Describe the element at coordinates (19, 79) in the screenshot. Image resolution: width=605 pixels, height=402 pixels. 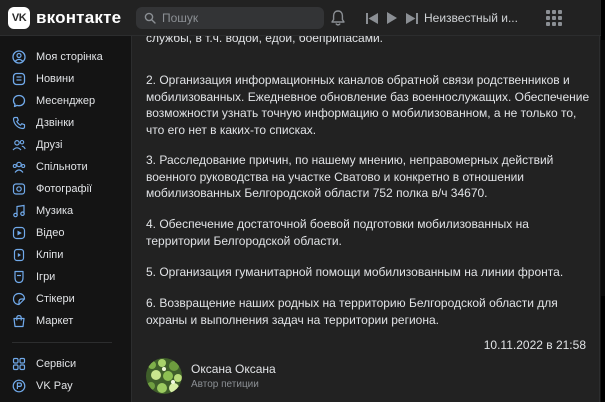
I see `news-icon` at that location.